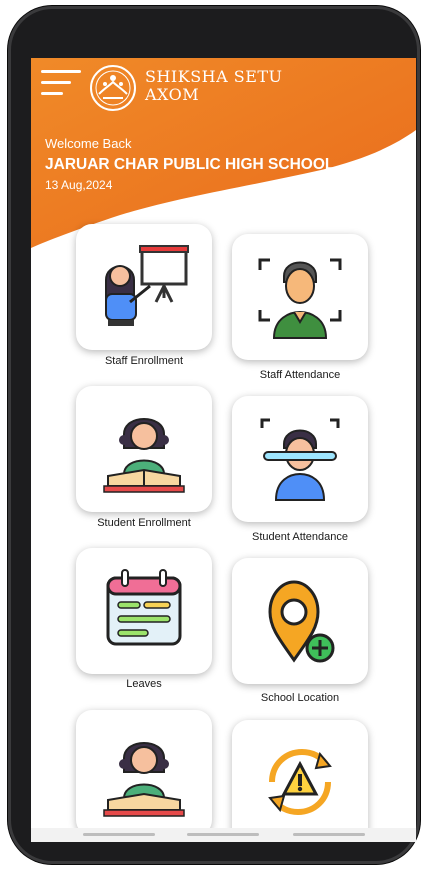 This screenshot has width=428, height=869. Describe the element at coordinates (300, 698) in the screenshot. I see `school-location-label: School Location` at that location.